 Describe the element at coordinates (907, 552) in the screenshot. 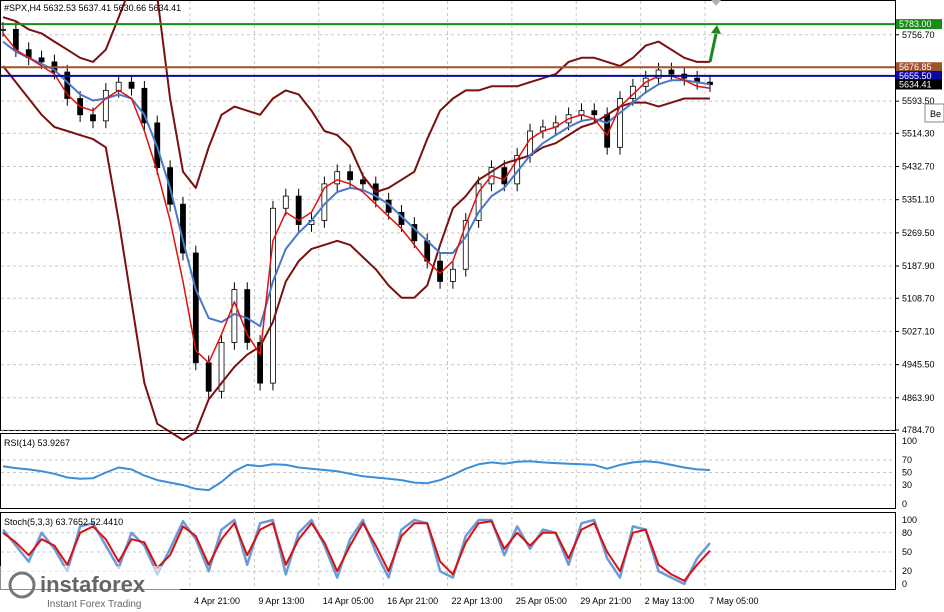

I see `stoch-tick-label: 50` at that location.